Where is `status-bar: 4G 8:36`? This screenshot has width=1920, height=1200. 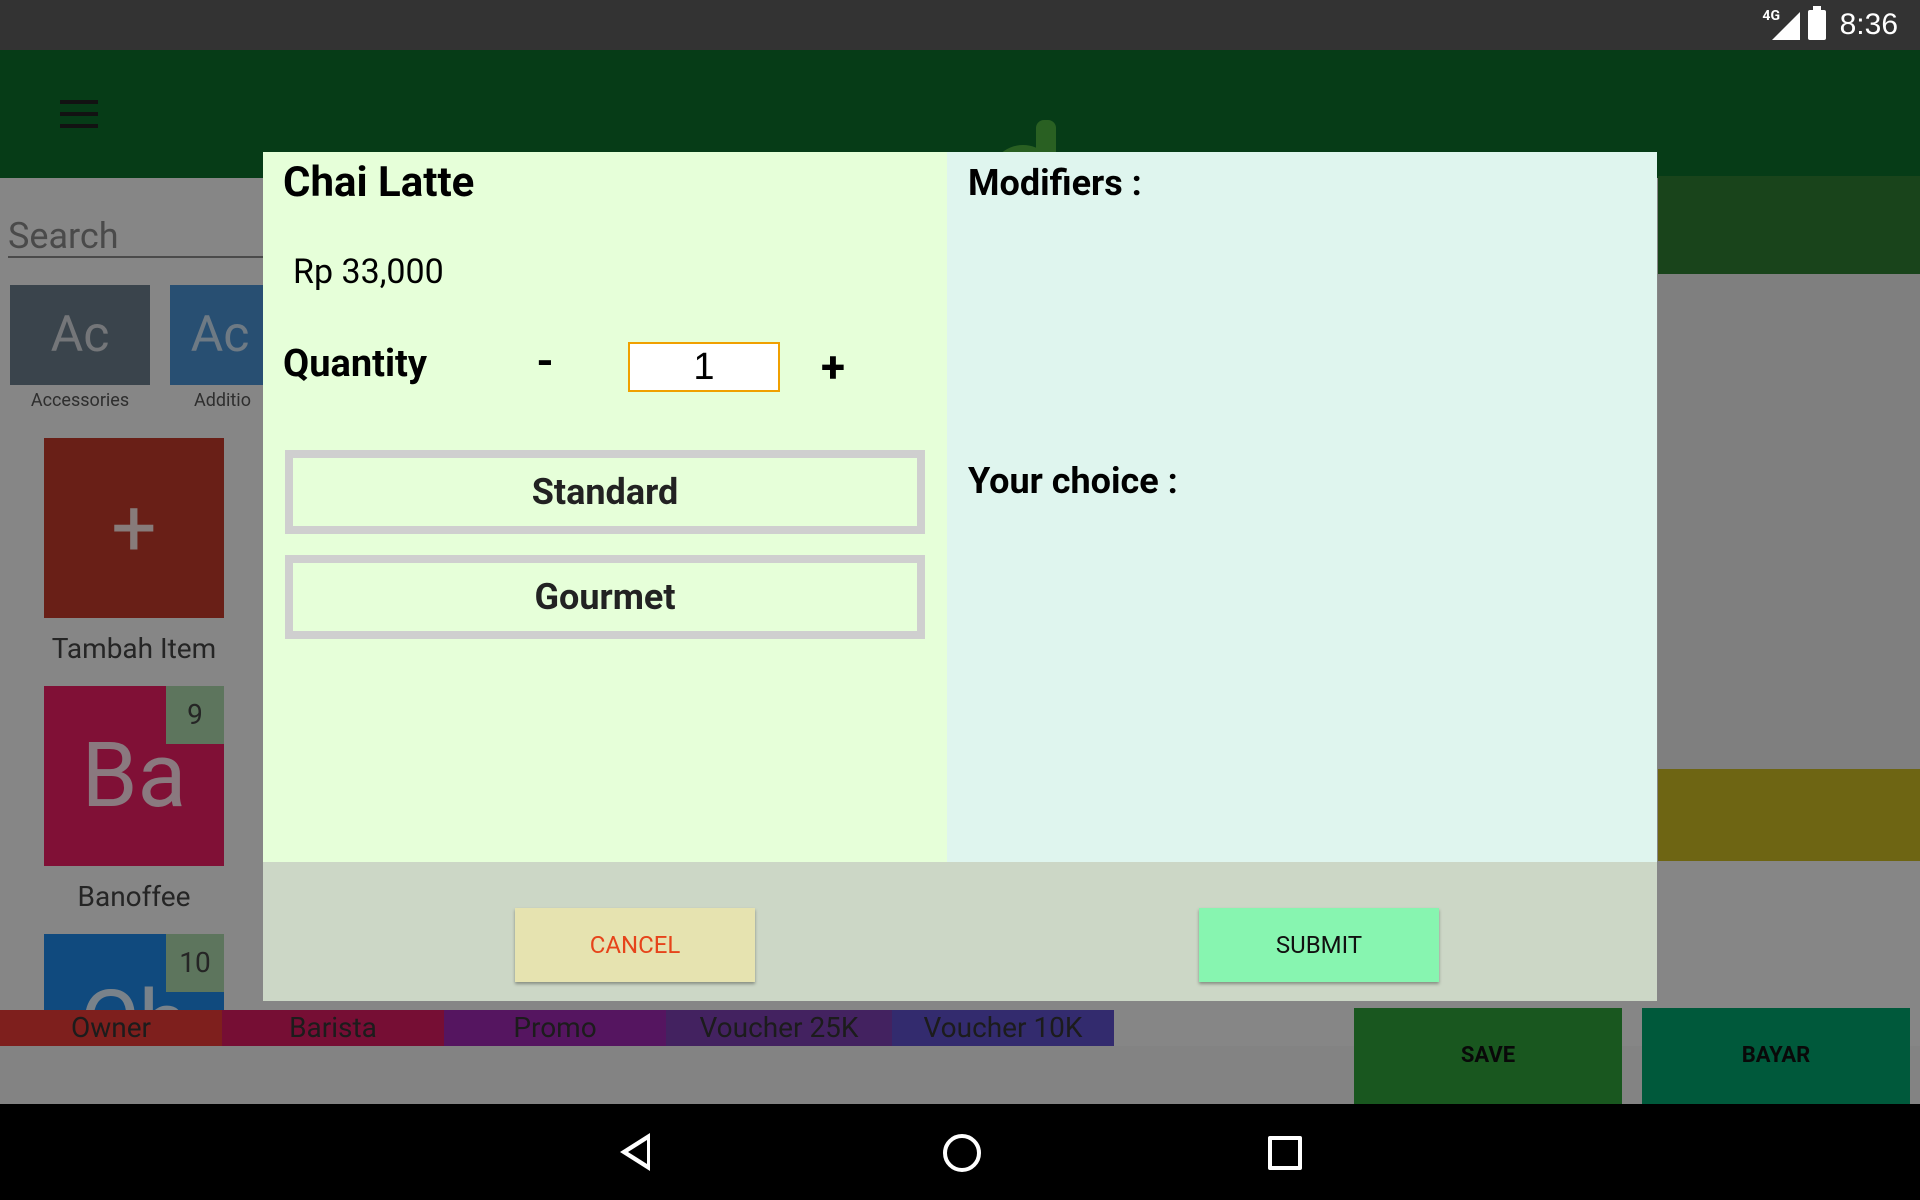 status-bar: 4G 8:36 is located at coordinates (960, 25).